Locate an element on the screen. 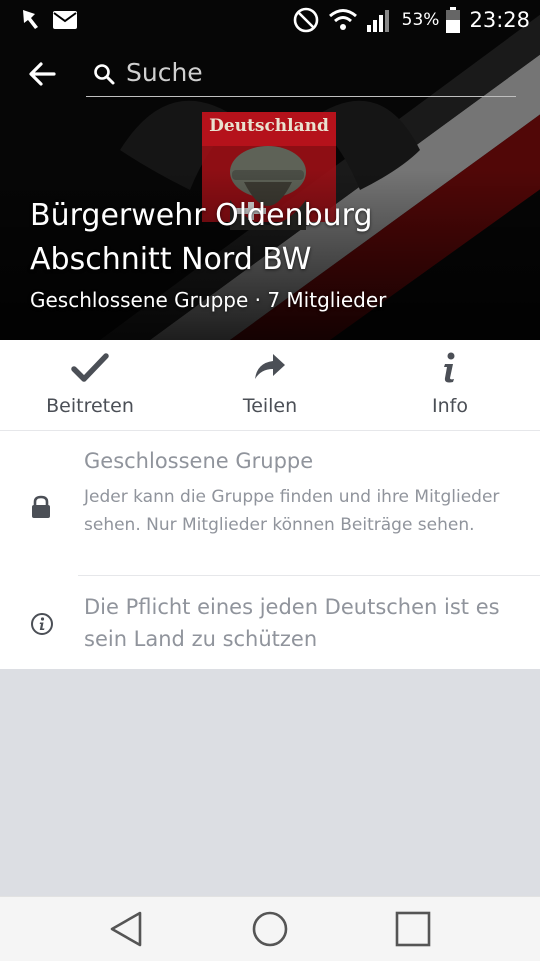 The width and height of the screenshot is (540, 961). home-circle-icon is located at coordinates (270, 929).